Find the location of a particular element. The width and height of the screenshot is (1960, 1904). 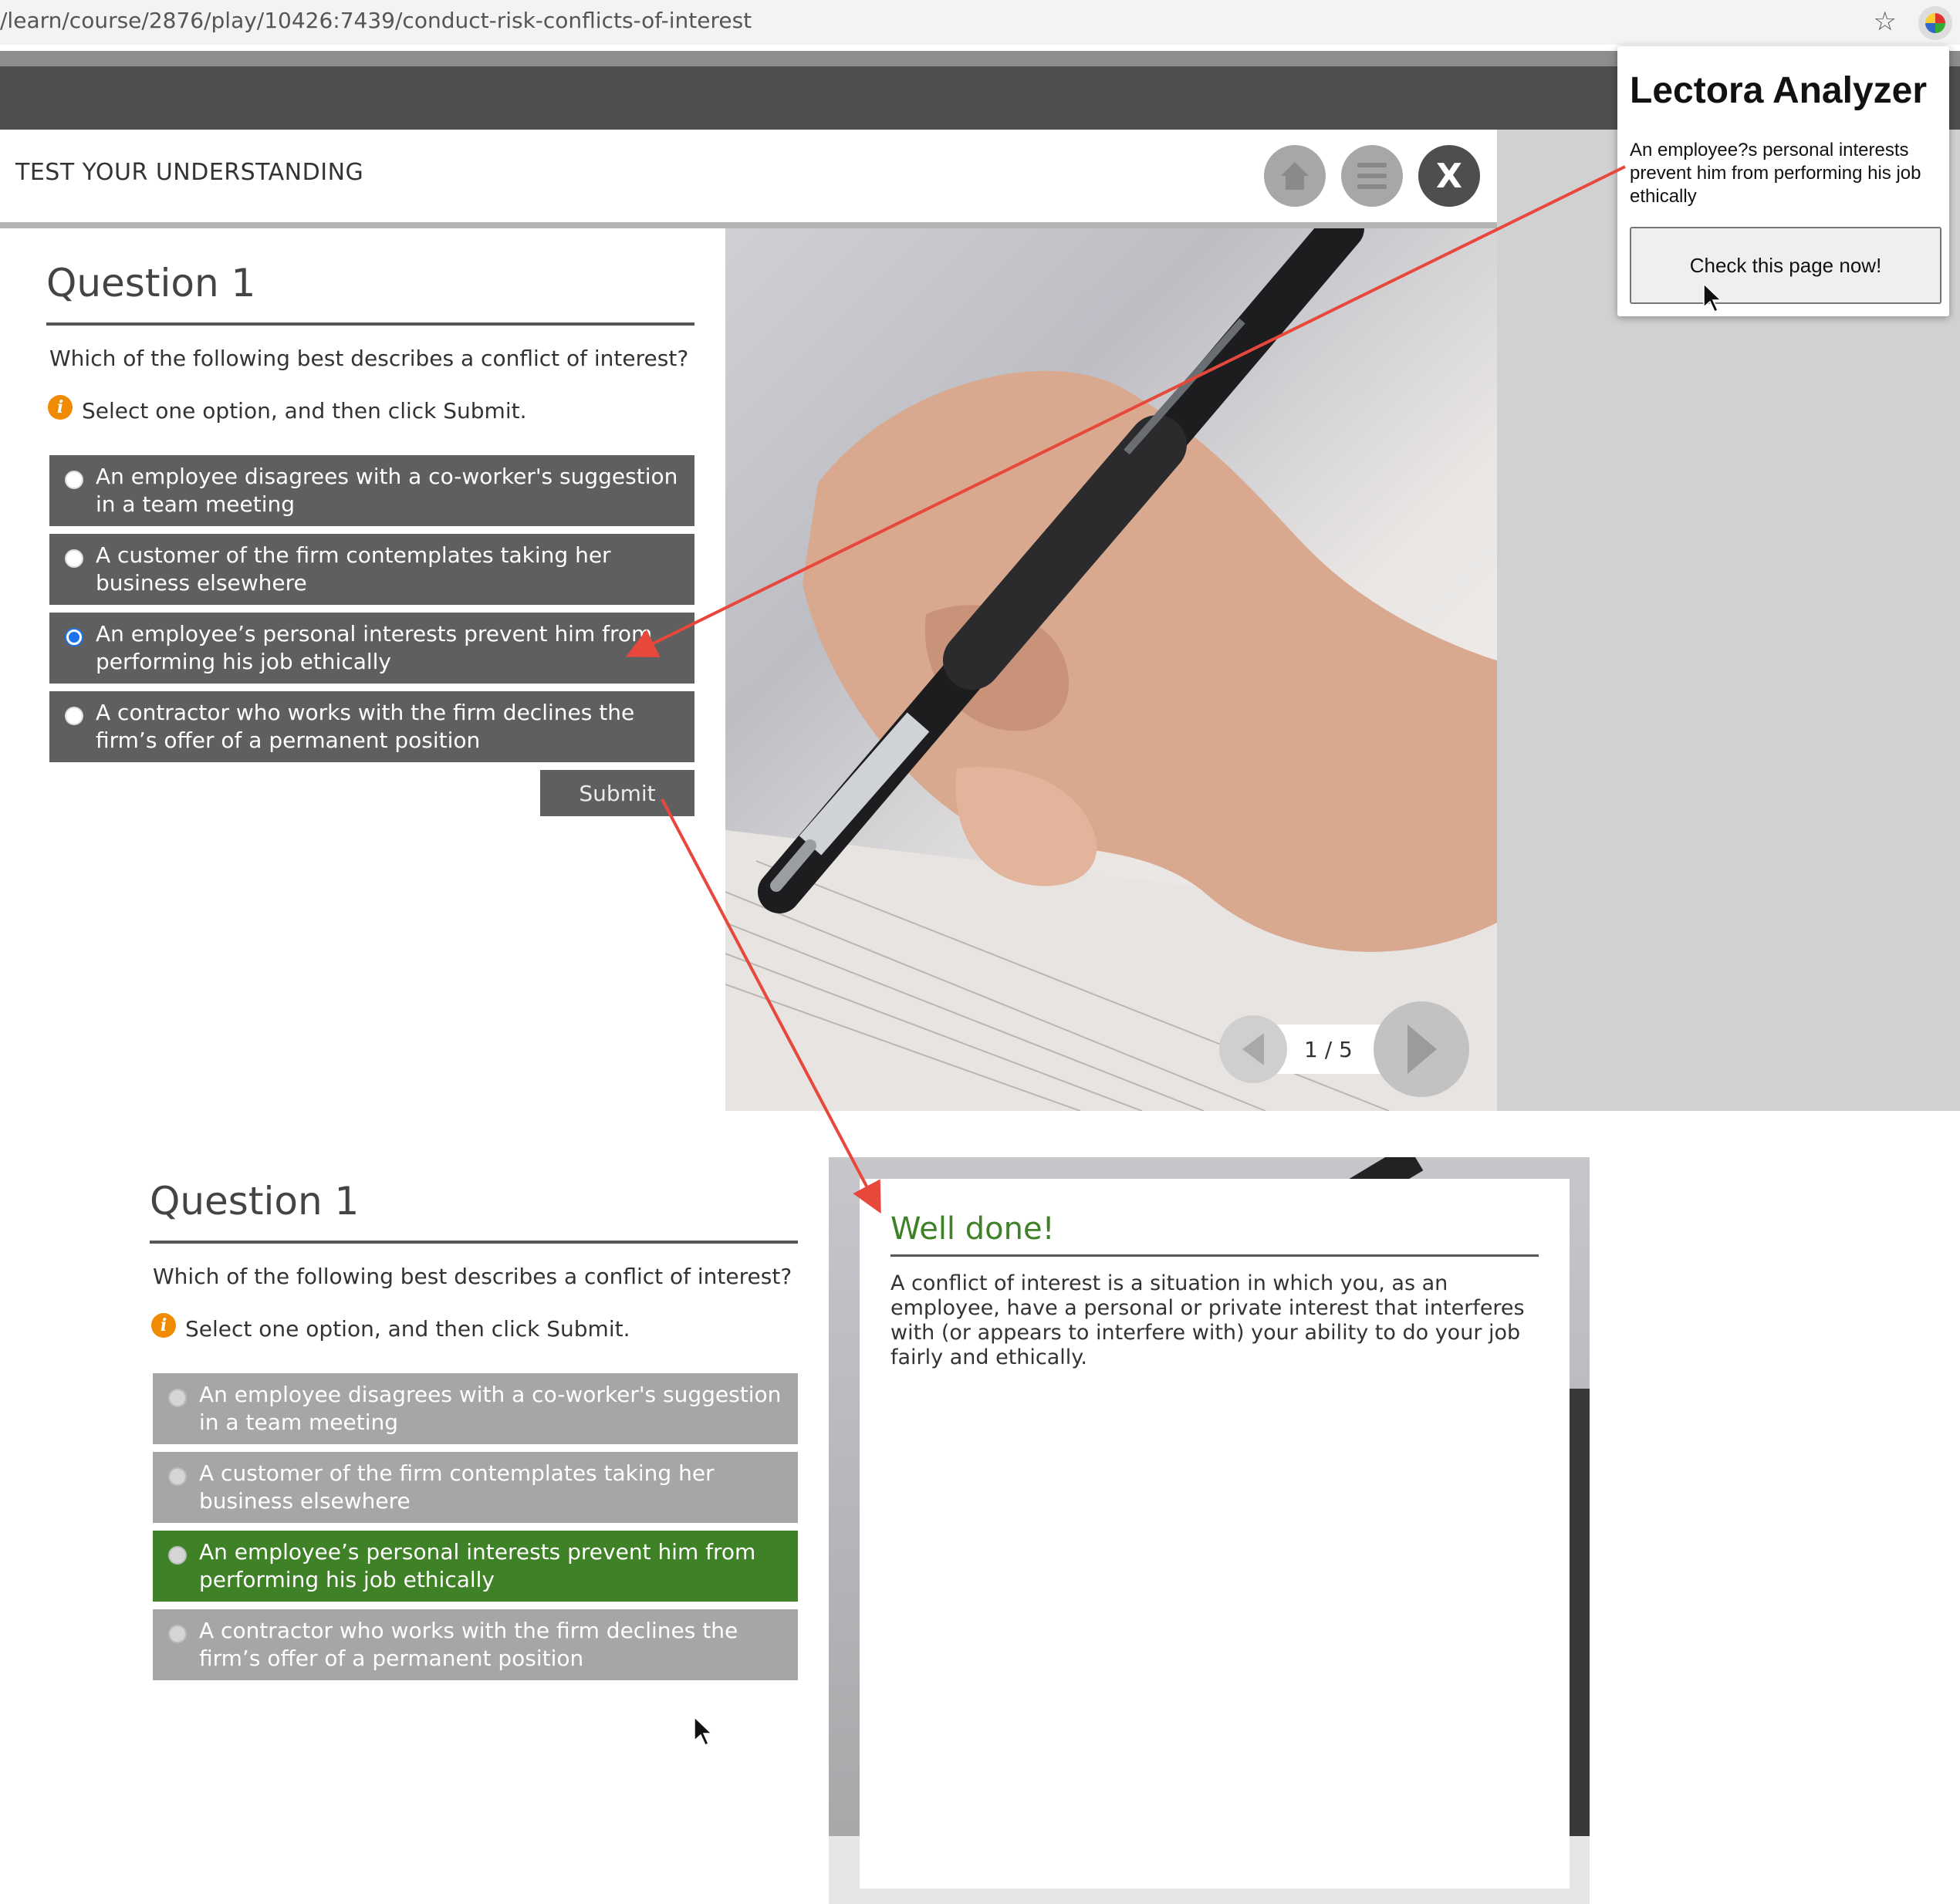

arrow-submit-to-feedback is located at coordinates (771, 1006).